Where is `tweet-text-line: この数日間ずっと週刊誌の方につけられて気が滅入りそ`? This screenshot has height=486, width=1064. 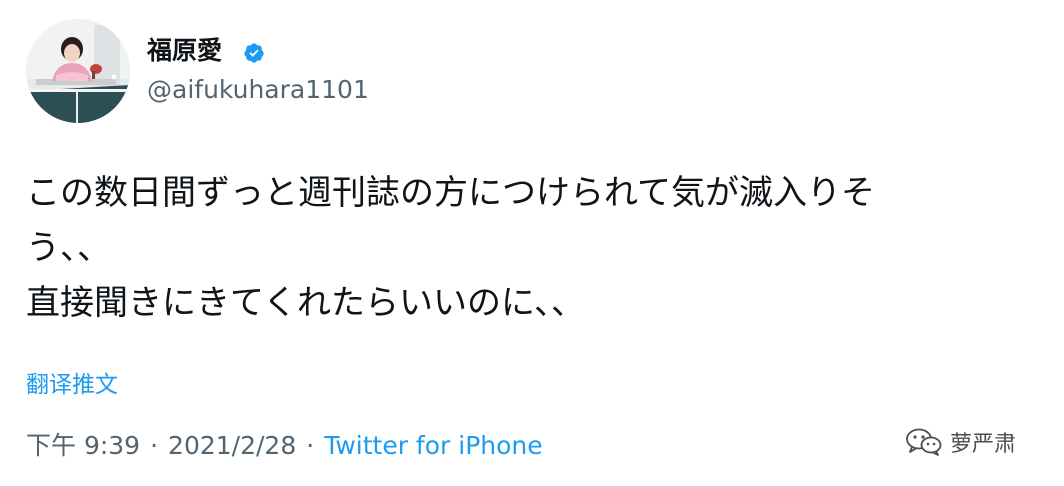
tweet-text-line: この数日間ずっと週刊誌の方につけられて気が滅入りそ is located at coordinates (450, 193).